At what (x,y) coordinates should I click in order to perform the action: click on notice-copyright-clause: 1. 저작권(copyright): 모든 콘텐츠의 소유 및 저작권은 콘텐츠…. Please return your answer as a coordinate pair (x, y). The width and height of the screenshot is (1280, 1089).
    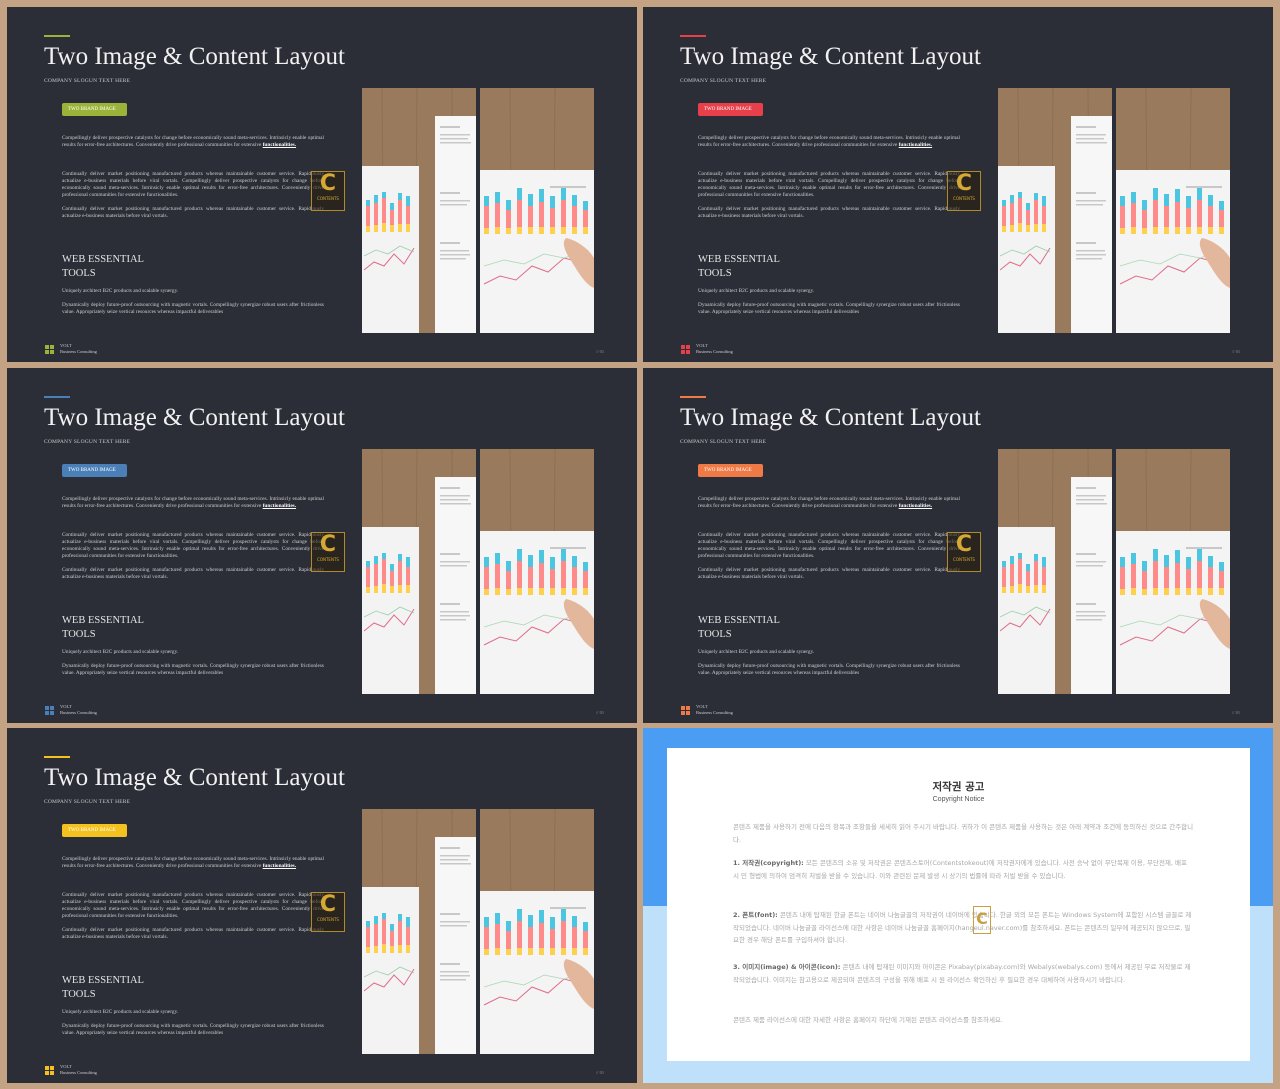
    Looking at the image, I should click on (960, 869).